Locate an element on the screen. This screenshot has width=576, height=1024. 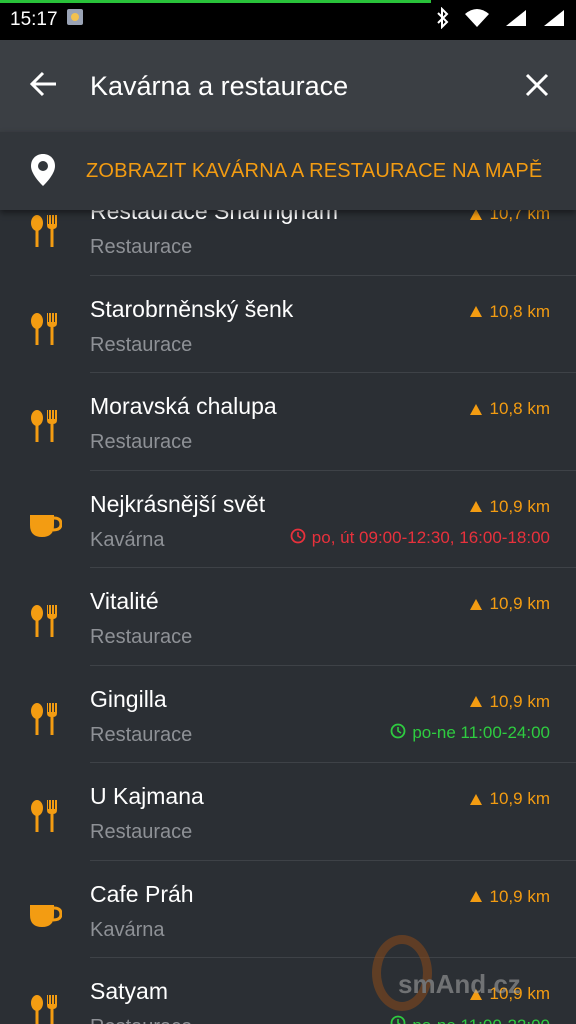
place-name: Vitalité is located at coordinates (124, 601).